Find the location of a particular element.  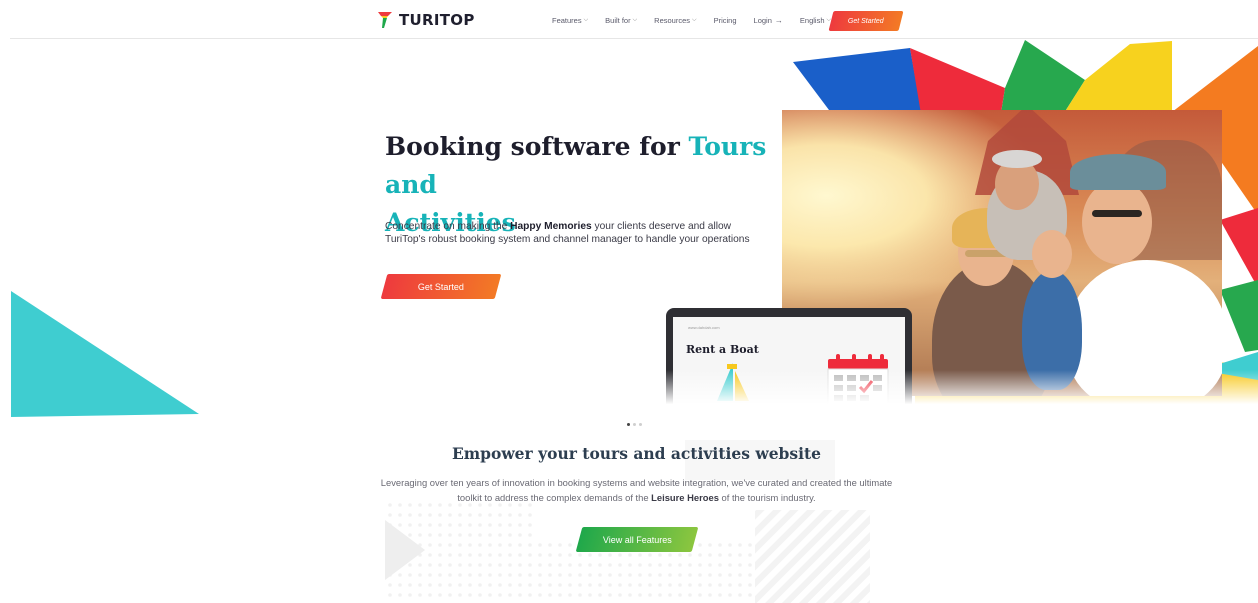

nav-item-features: Features ⌵ is located at coordinates (570, 20).